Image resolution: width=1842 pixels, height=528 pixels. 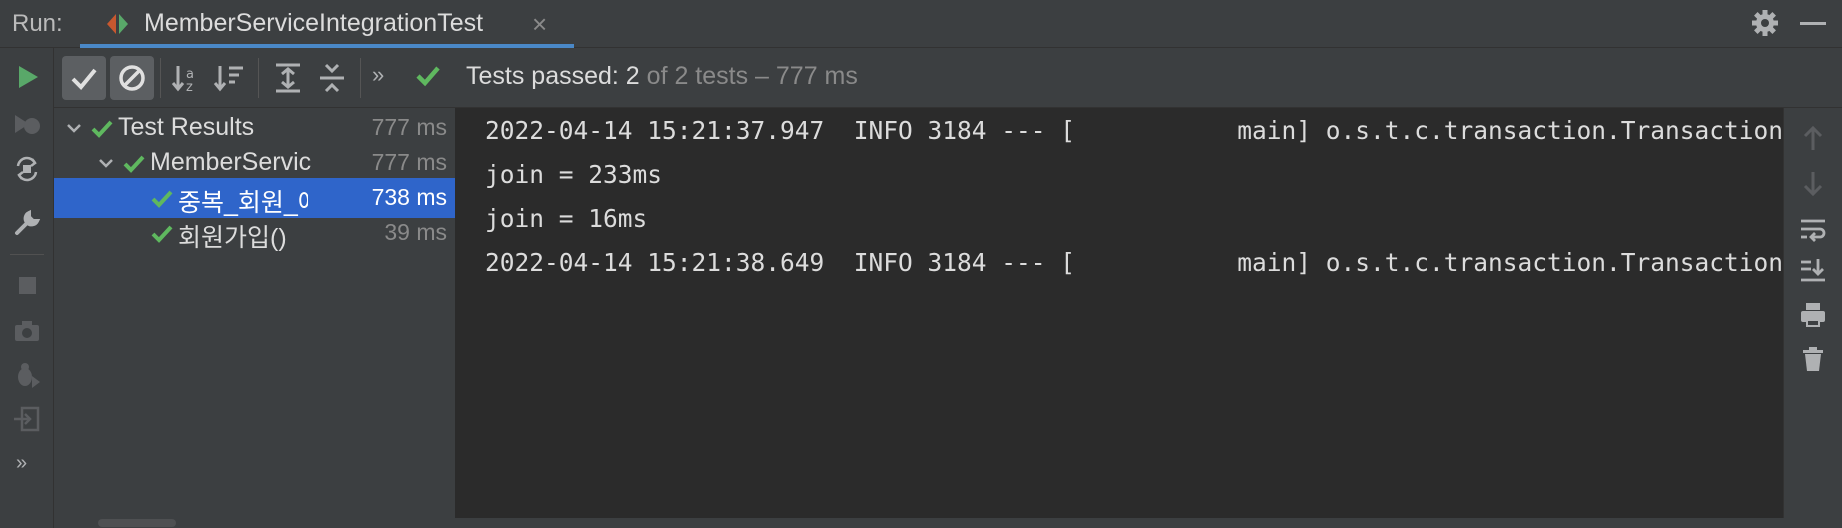 What do you see at coordinates (1813, 23) in the screenshot?
I see `minimize-icon` at bounding box center [1813, 23].